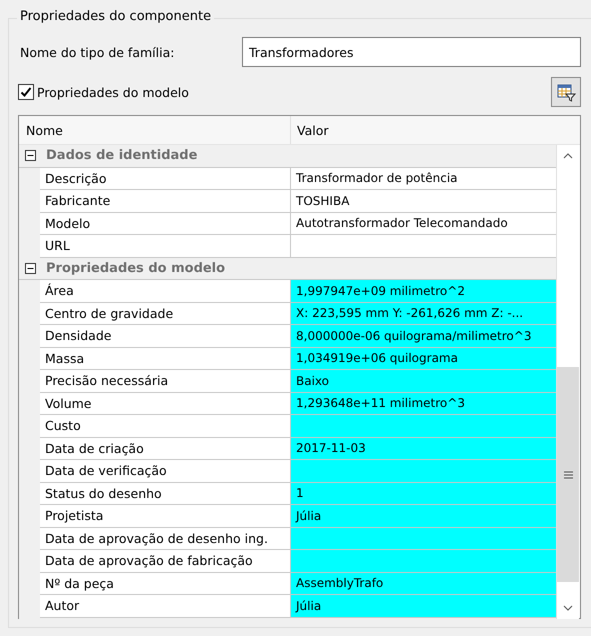 This screenshot has width=591, height=636. Describe the element at coordinates (97, 52) in the screenshot. I see `family-label: Nome do tipo de família:` at that location.